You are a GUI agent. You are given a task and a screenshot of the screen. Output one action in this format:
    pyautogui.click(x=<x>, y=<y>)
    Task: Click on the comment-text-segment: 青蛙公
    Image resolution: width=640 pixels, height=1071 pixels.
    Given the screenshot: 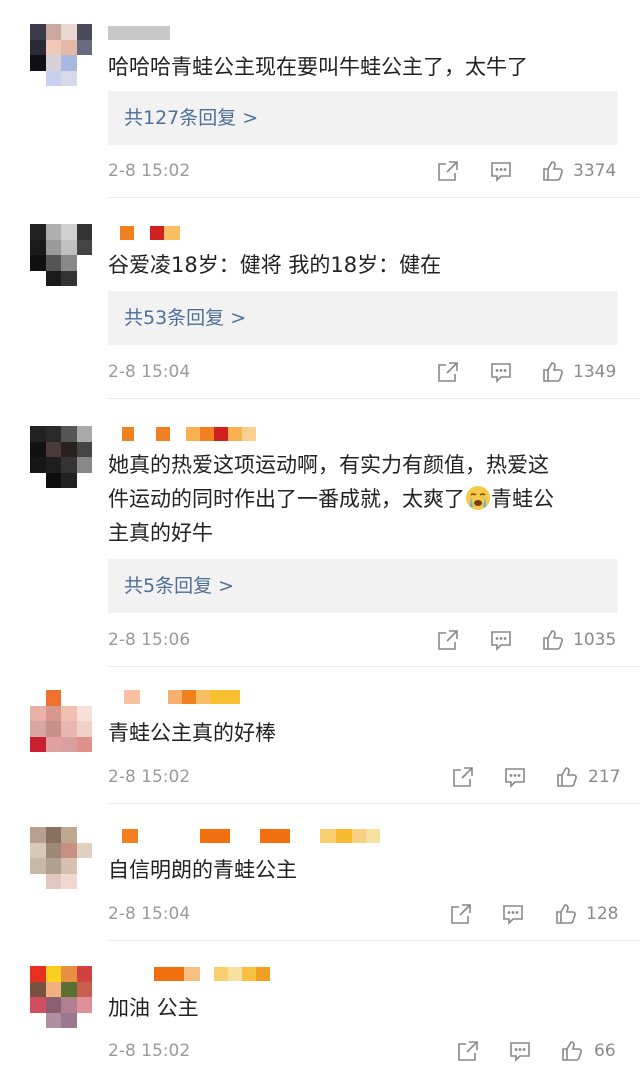 What is the action you would take?
    pyautogui.click(x=522, y=499)
    